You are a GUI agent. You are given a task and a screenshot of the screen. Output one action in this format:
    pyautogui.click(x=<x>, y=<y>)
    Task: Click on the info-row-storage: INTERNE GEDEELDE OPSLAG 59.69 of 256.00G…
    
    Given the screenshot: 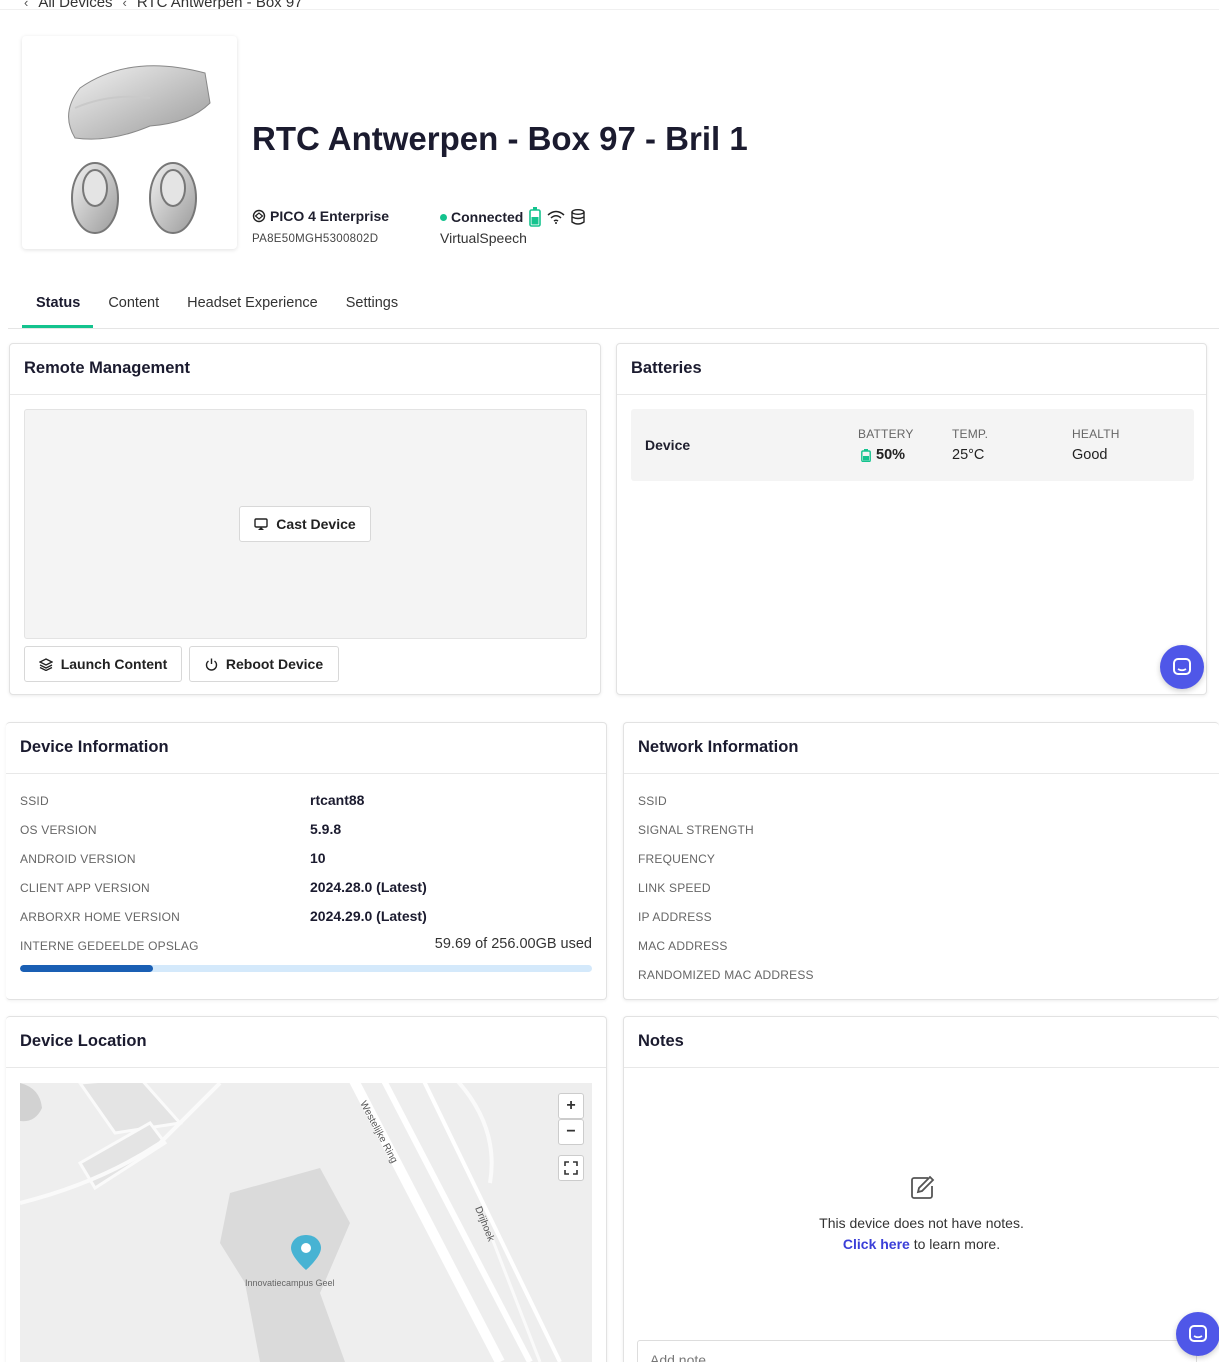 What is the action you would take?
    pyautogui.click(x=306, y=944)
    